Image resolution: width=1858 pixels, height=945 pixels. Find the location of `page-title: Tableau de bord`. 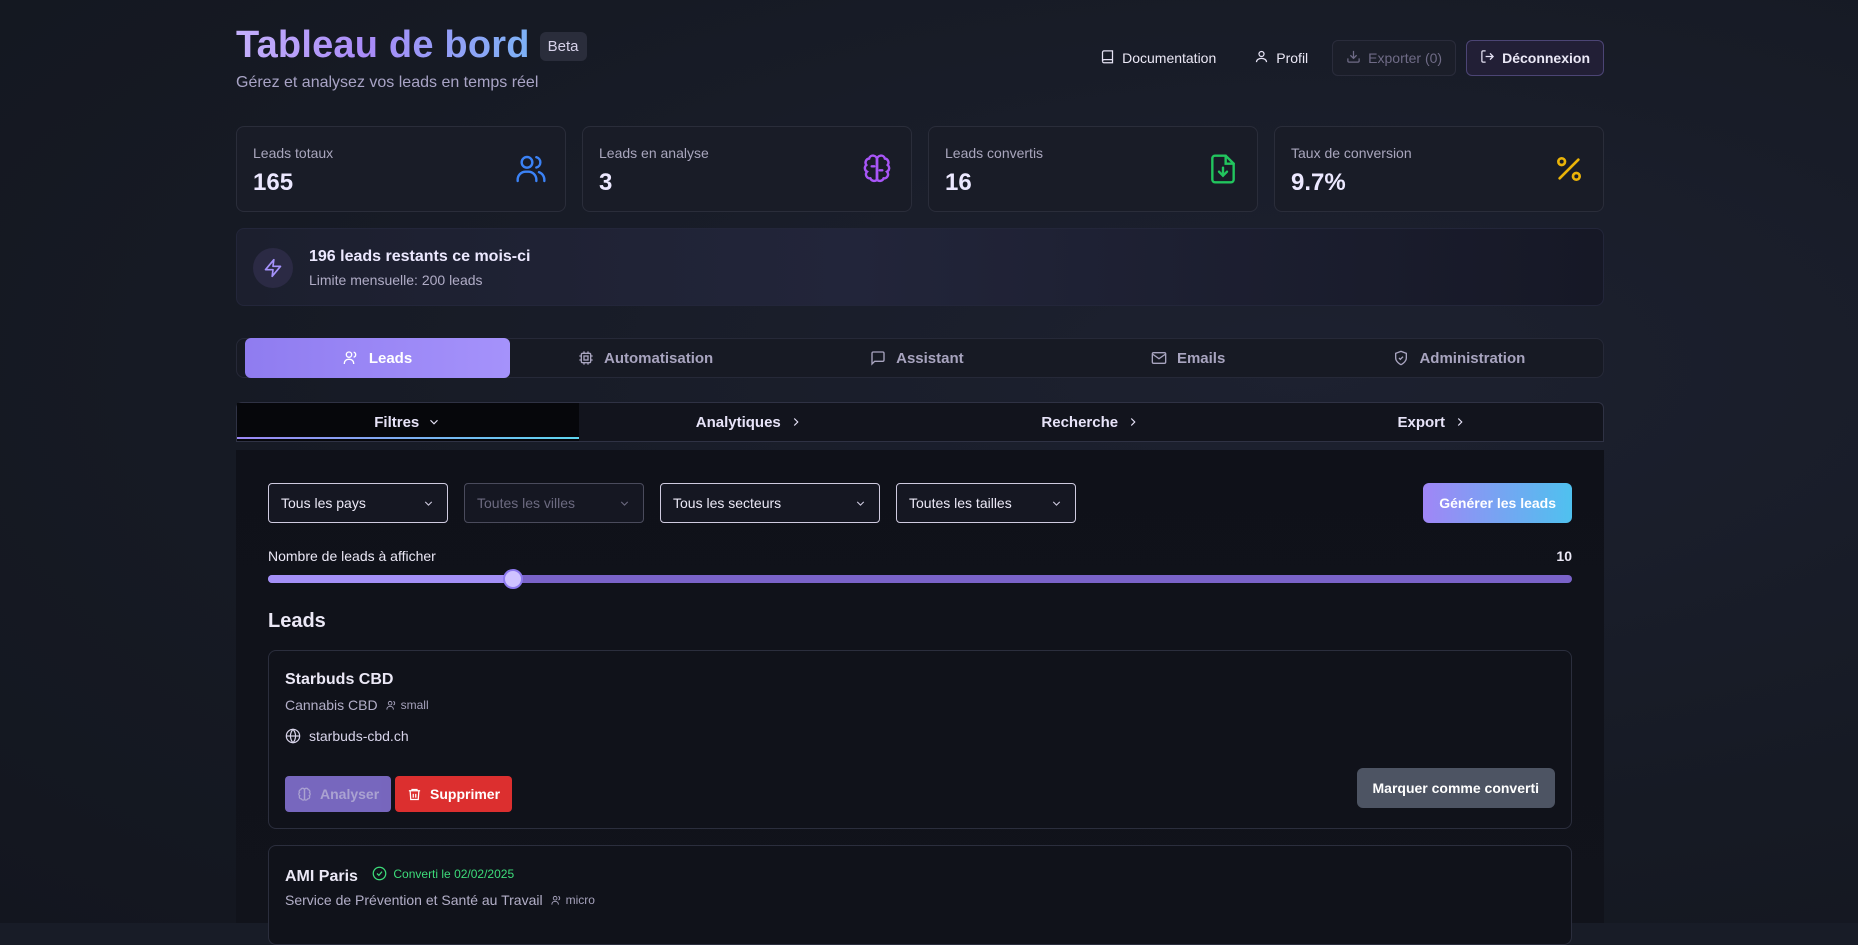

page-title: Tableau de bord is located at coordinates (383, 45).